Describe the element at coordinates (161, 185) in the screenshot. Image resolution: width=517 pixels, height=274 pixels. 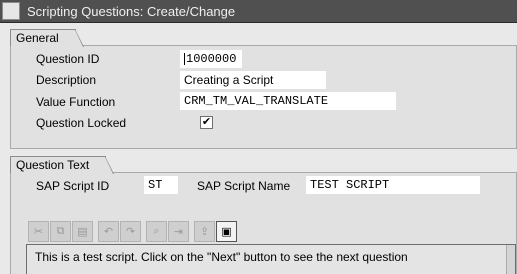
I see `sap-script-id-field: ST` at that location.